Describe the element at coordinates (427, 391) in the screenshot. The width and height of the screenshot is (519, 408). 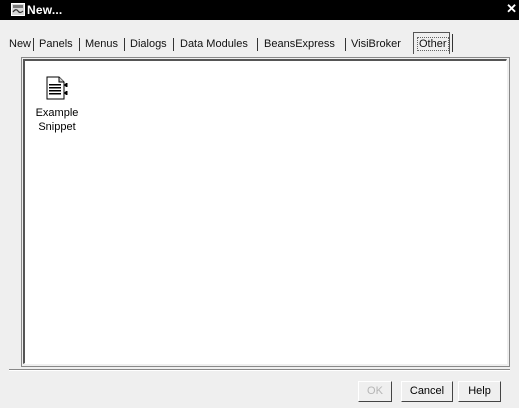
I see `cancel-button: Cancel` at that location.